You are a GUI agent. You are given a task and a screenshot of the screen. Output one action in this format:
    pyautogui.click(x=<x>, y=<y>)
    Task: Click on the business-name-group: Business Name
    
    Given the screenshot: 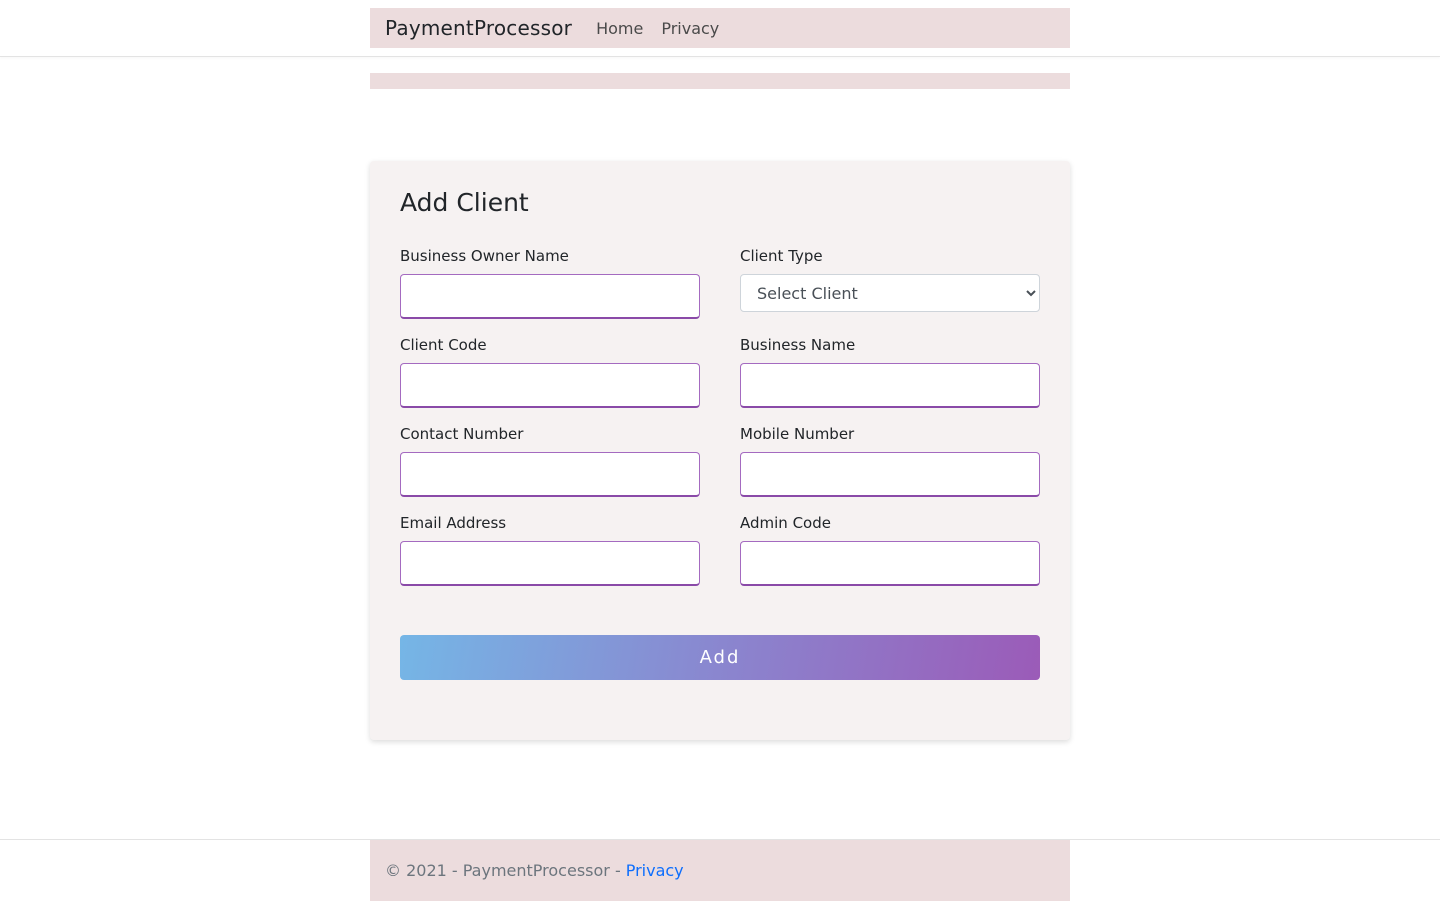 What is the action you would take?
    pyautogui.click(x=890, y=371)
    